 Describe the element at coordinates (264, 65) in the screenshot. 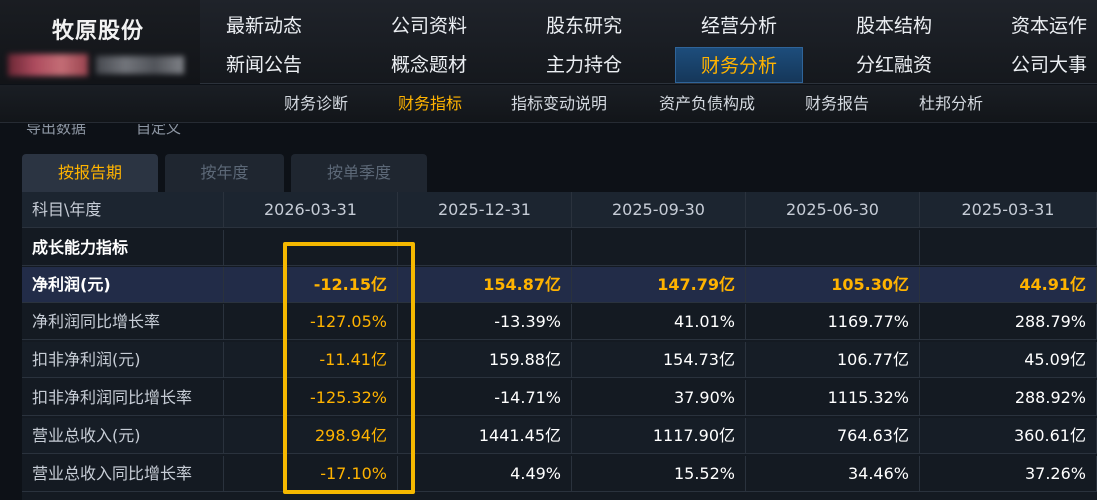

I see `nav-announcements: 新闻公告` at that location.